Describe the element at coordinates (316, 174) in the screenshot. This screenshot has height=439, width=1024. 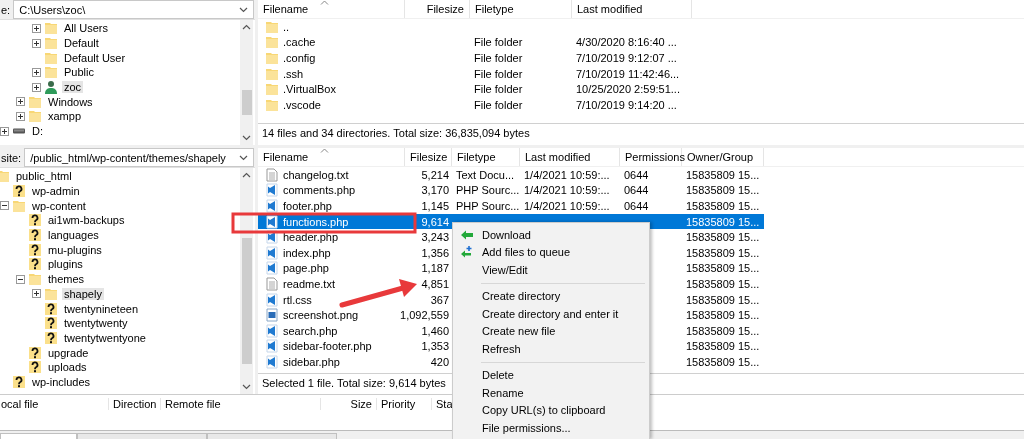
I see `file-name: changelog.txt` at that location.